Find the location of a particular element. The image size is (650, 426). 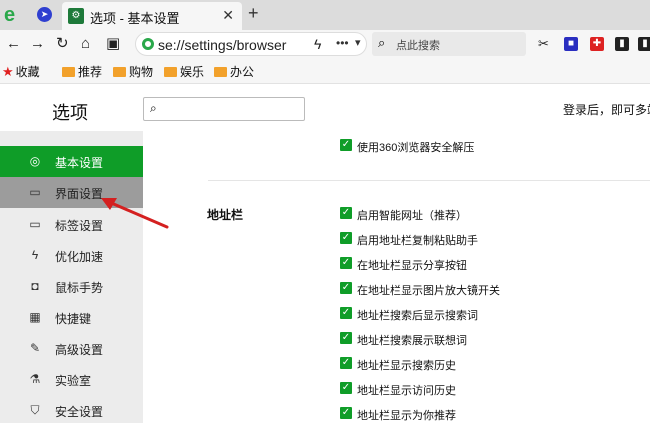

option-label: 在地址栏显示分享按钮 is located at coordinates (412, 266).